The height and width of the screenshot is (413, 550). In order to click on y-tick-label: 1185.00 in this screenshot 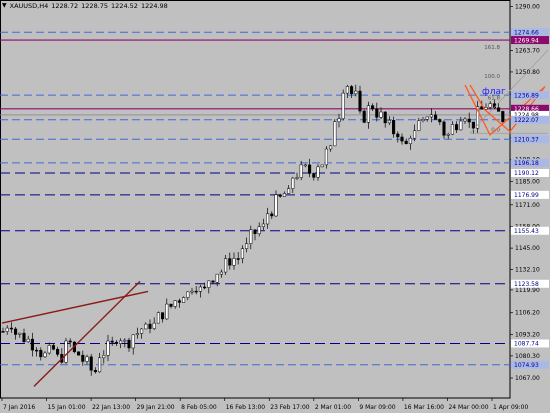, I will do `click(527, 182)`.